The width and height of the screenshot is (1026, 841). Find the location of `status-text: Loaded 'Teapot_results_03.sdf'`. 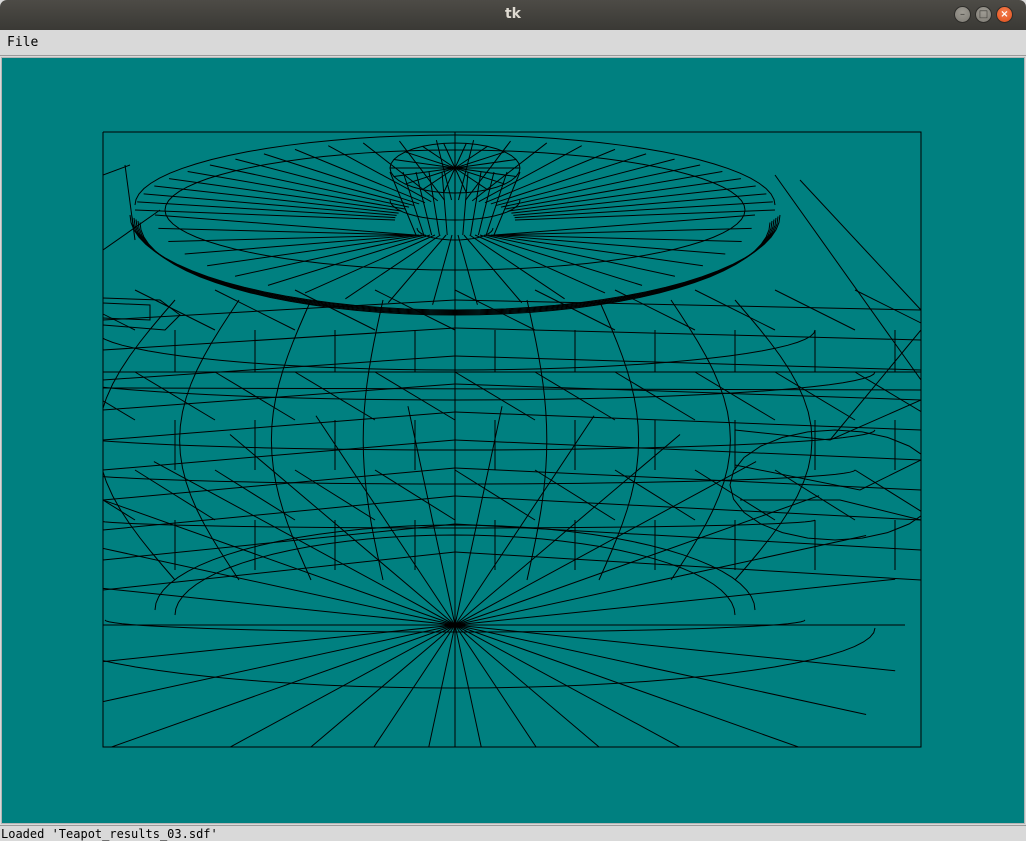

status-text: Loaded 'Teapot_results_03.sdf' is located at coordinates (109, 834).